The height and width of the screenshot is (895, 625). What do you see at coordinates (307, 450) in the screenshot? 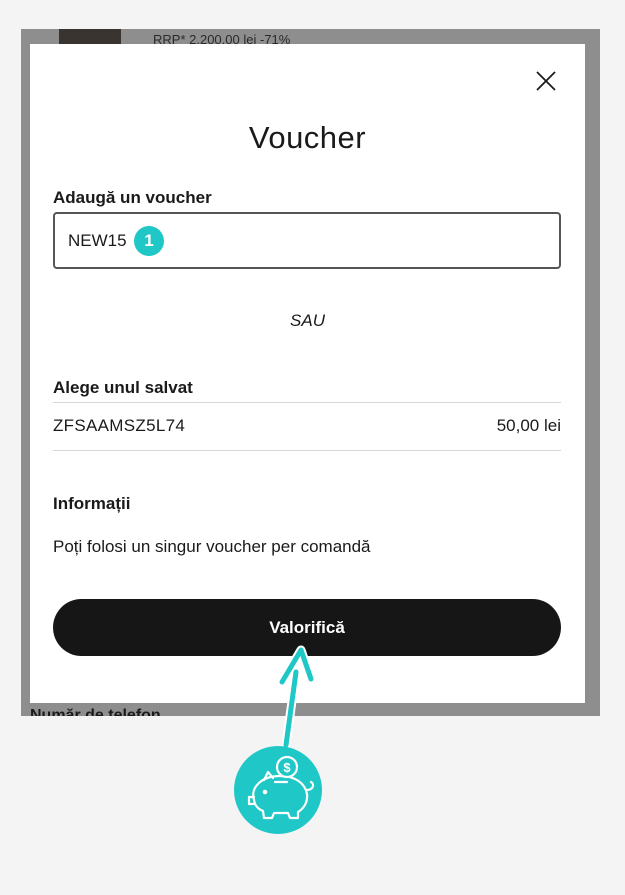
I see `divider` at bounding box center [307, 450].